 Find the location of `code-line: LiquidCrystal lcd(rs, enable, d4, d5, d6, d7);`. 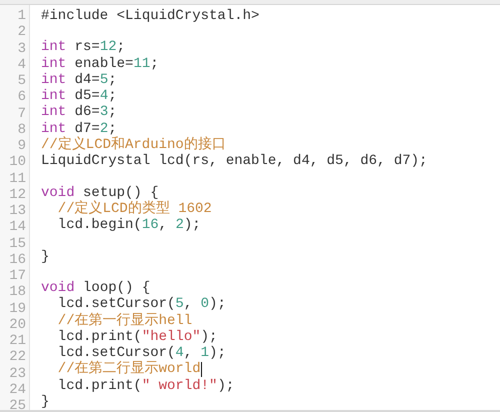

code-line: LiquidCrystal lcd(rs, enable, d4, d5, d6, d7); is located at coordinates (234, 161).